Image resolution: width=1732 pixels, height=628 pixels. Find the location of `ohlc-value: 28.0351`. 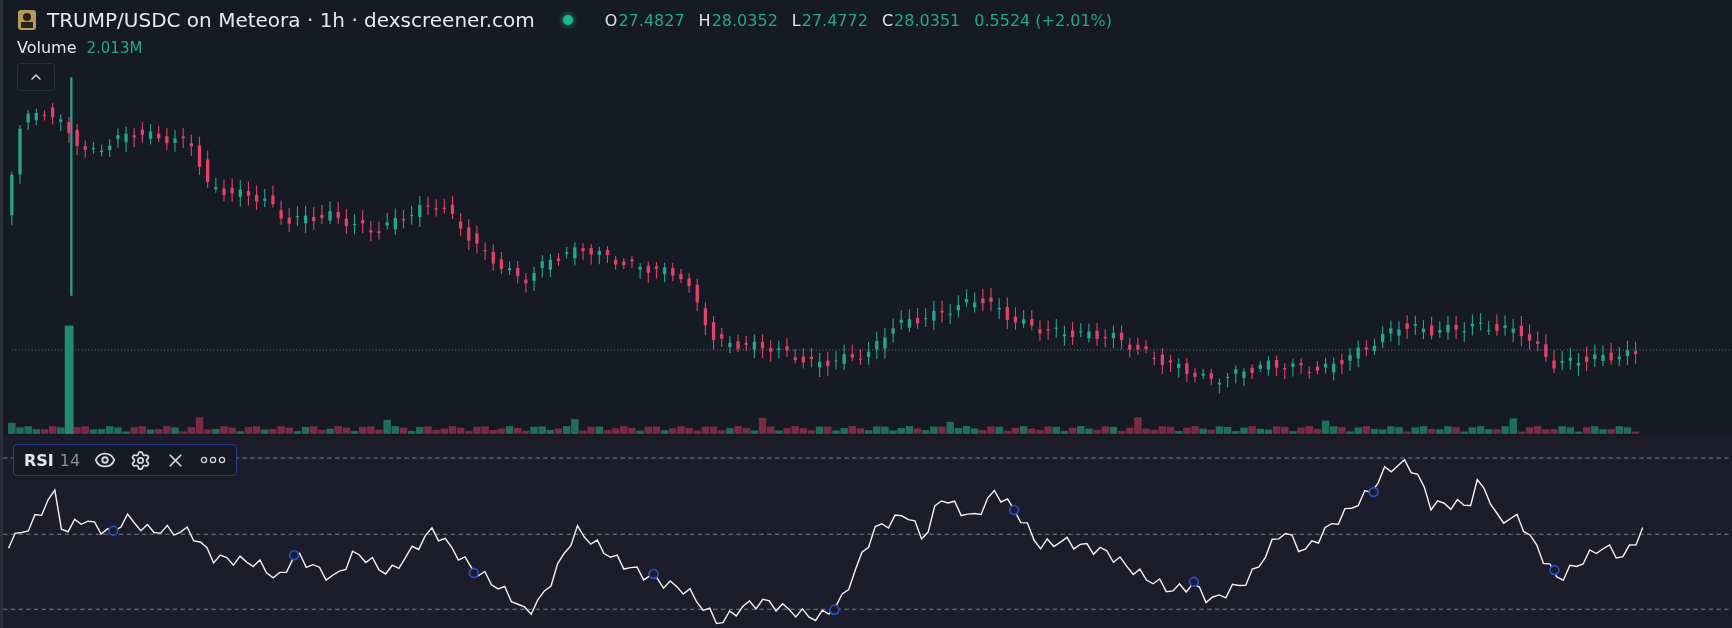

ohlc-value: 28.0351 is located at coordinates (927, 20).